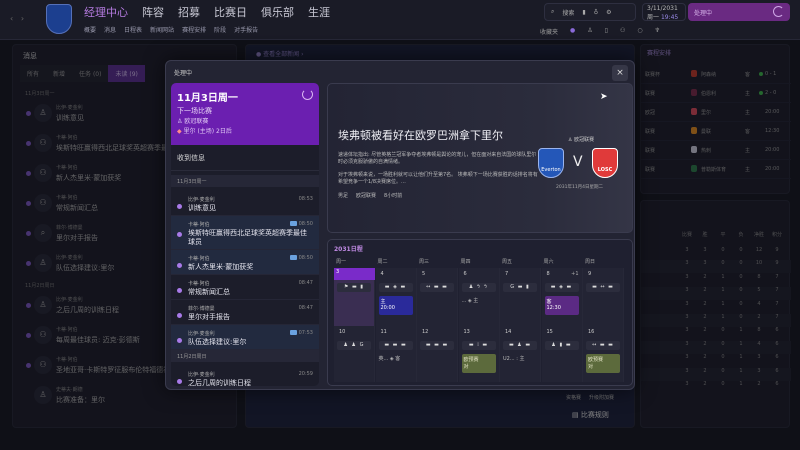  What do you see at coordinates (179, 131) in the screenshot?
I see `opponent-crest-icon: ◆` at bounding box center [179, 131].